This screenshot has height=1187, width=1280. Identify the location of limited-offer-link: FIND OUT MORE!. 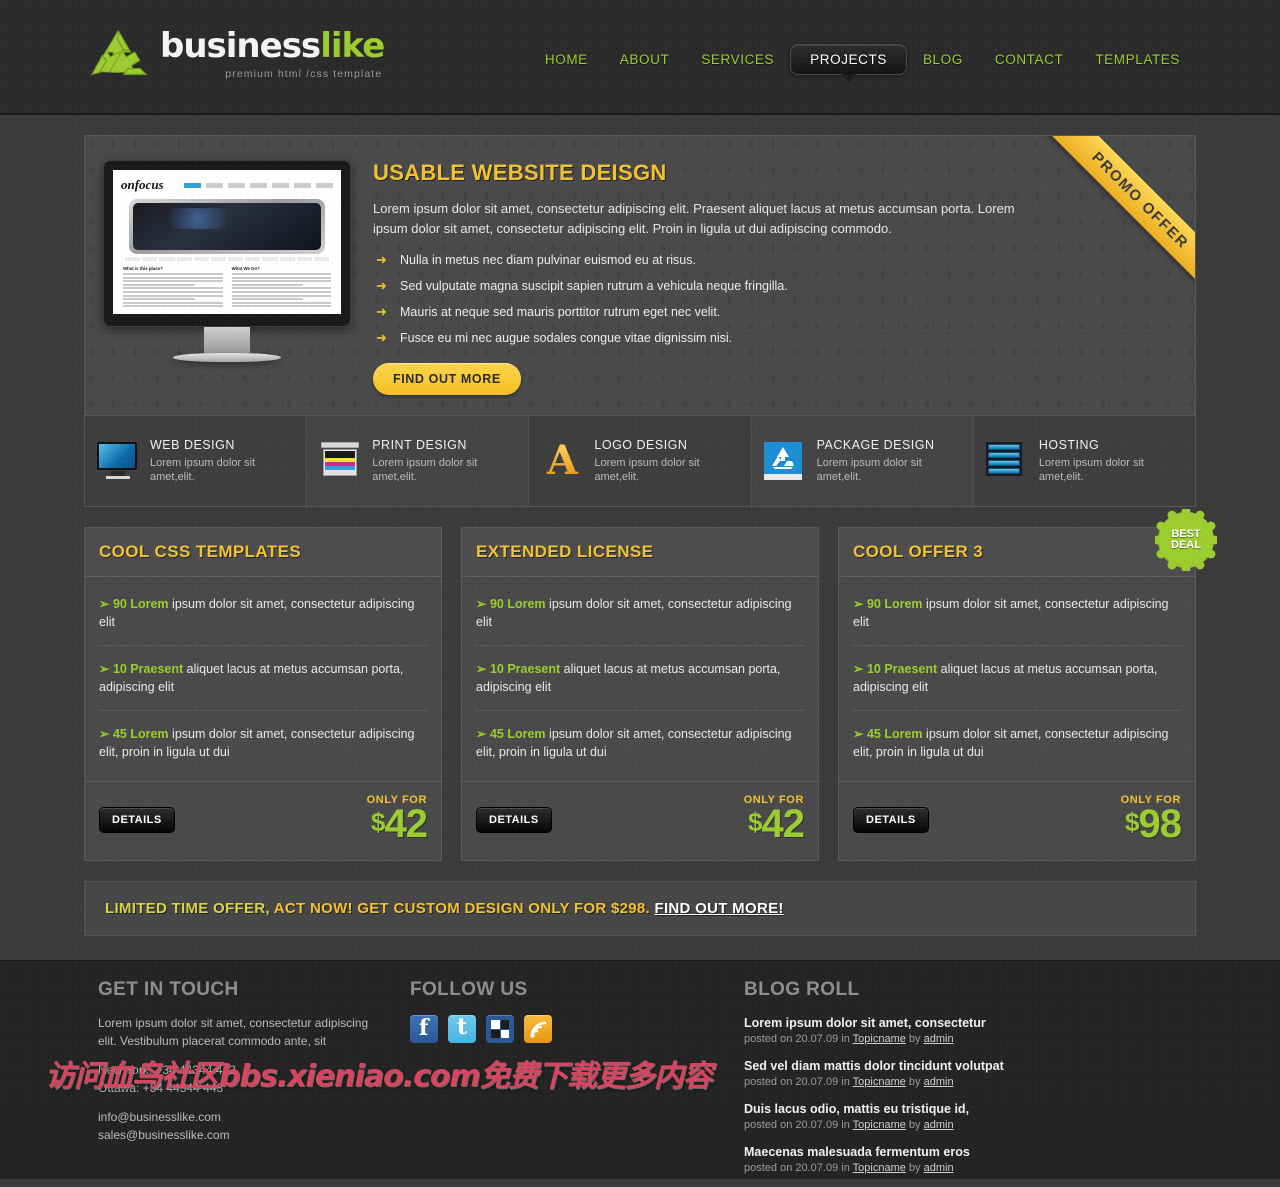
(718, 908).